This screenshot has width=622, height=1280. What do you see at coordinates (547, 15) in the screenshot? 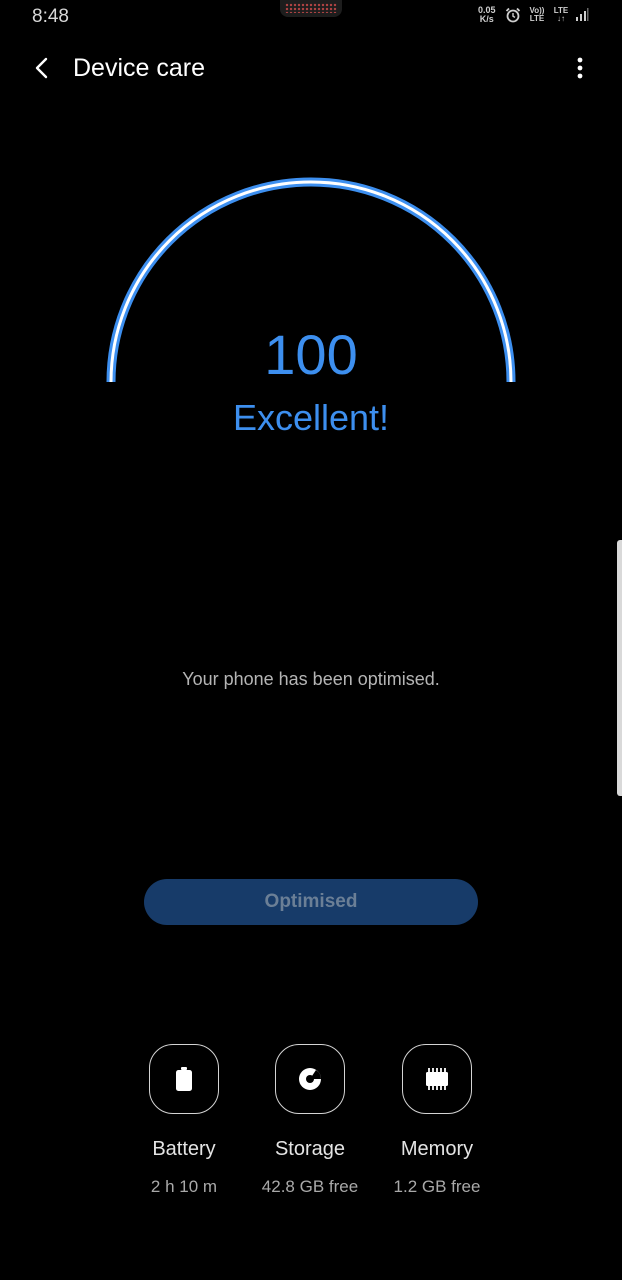
I see `status-icons: Vo)) LTE LTE ↓↑` at bounding box center [547, 15].